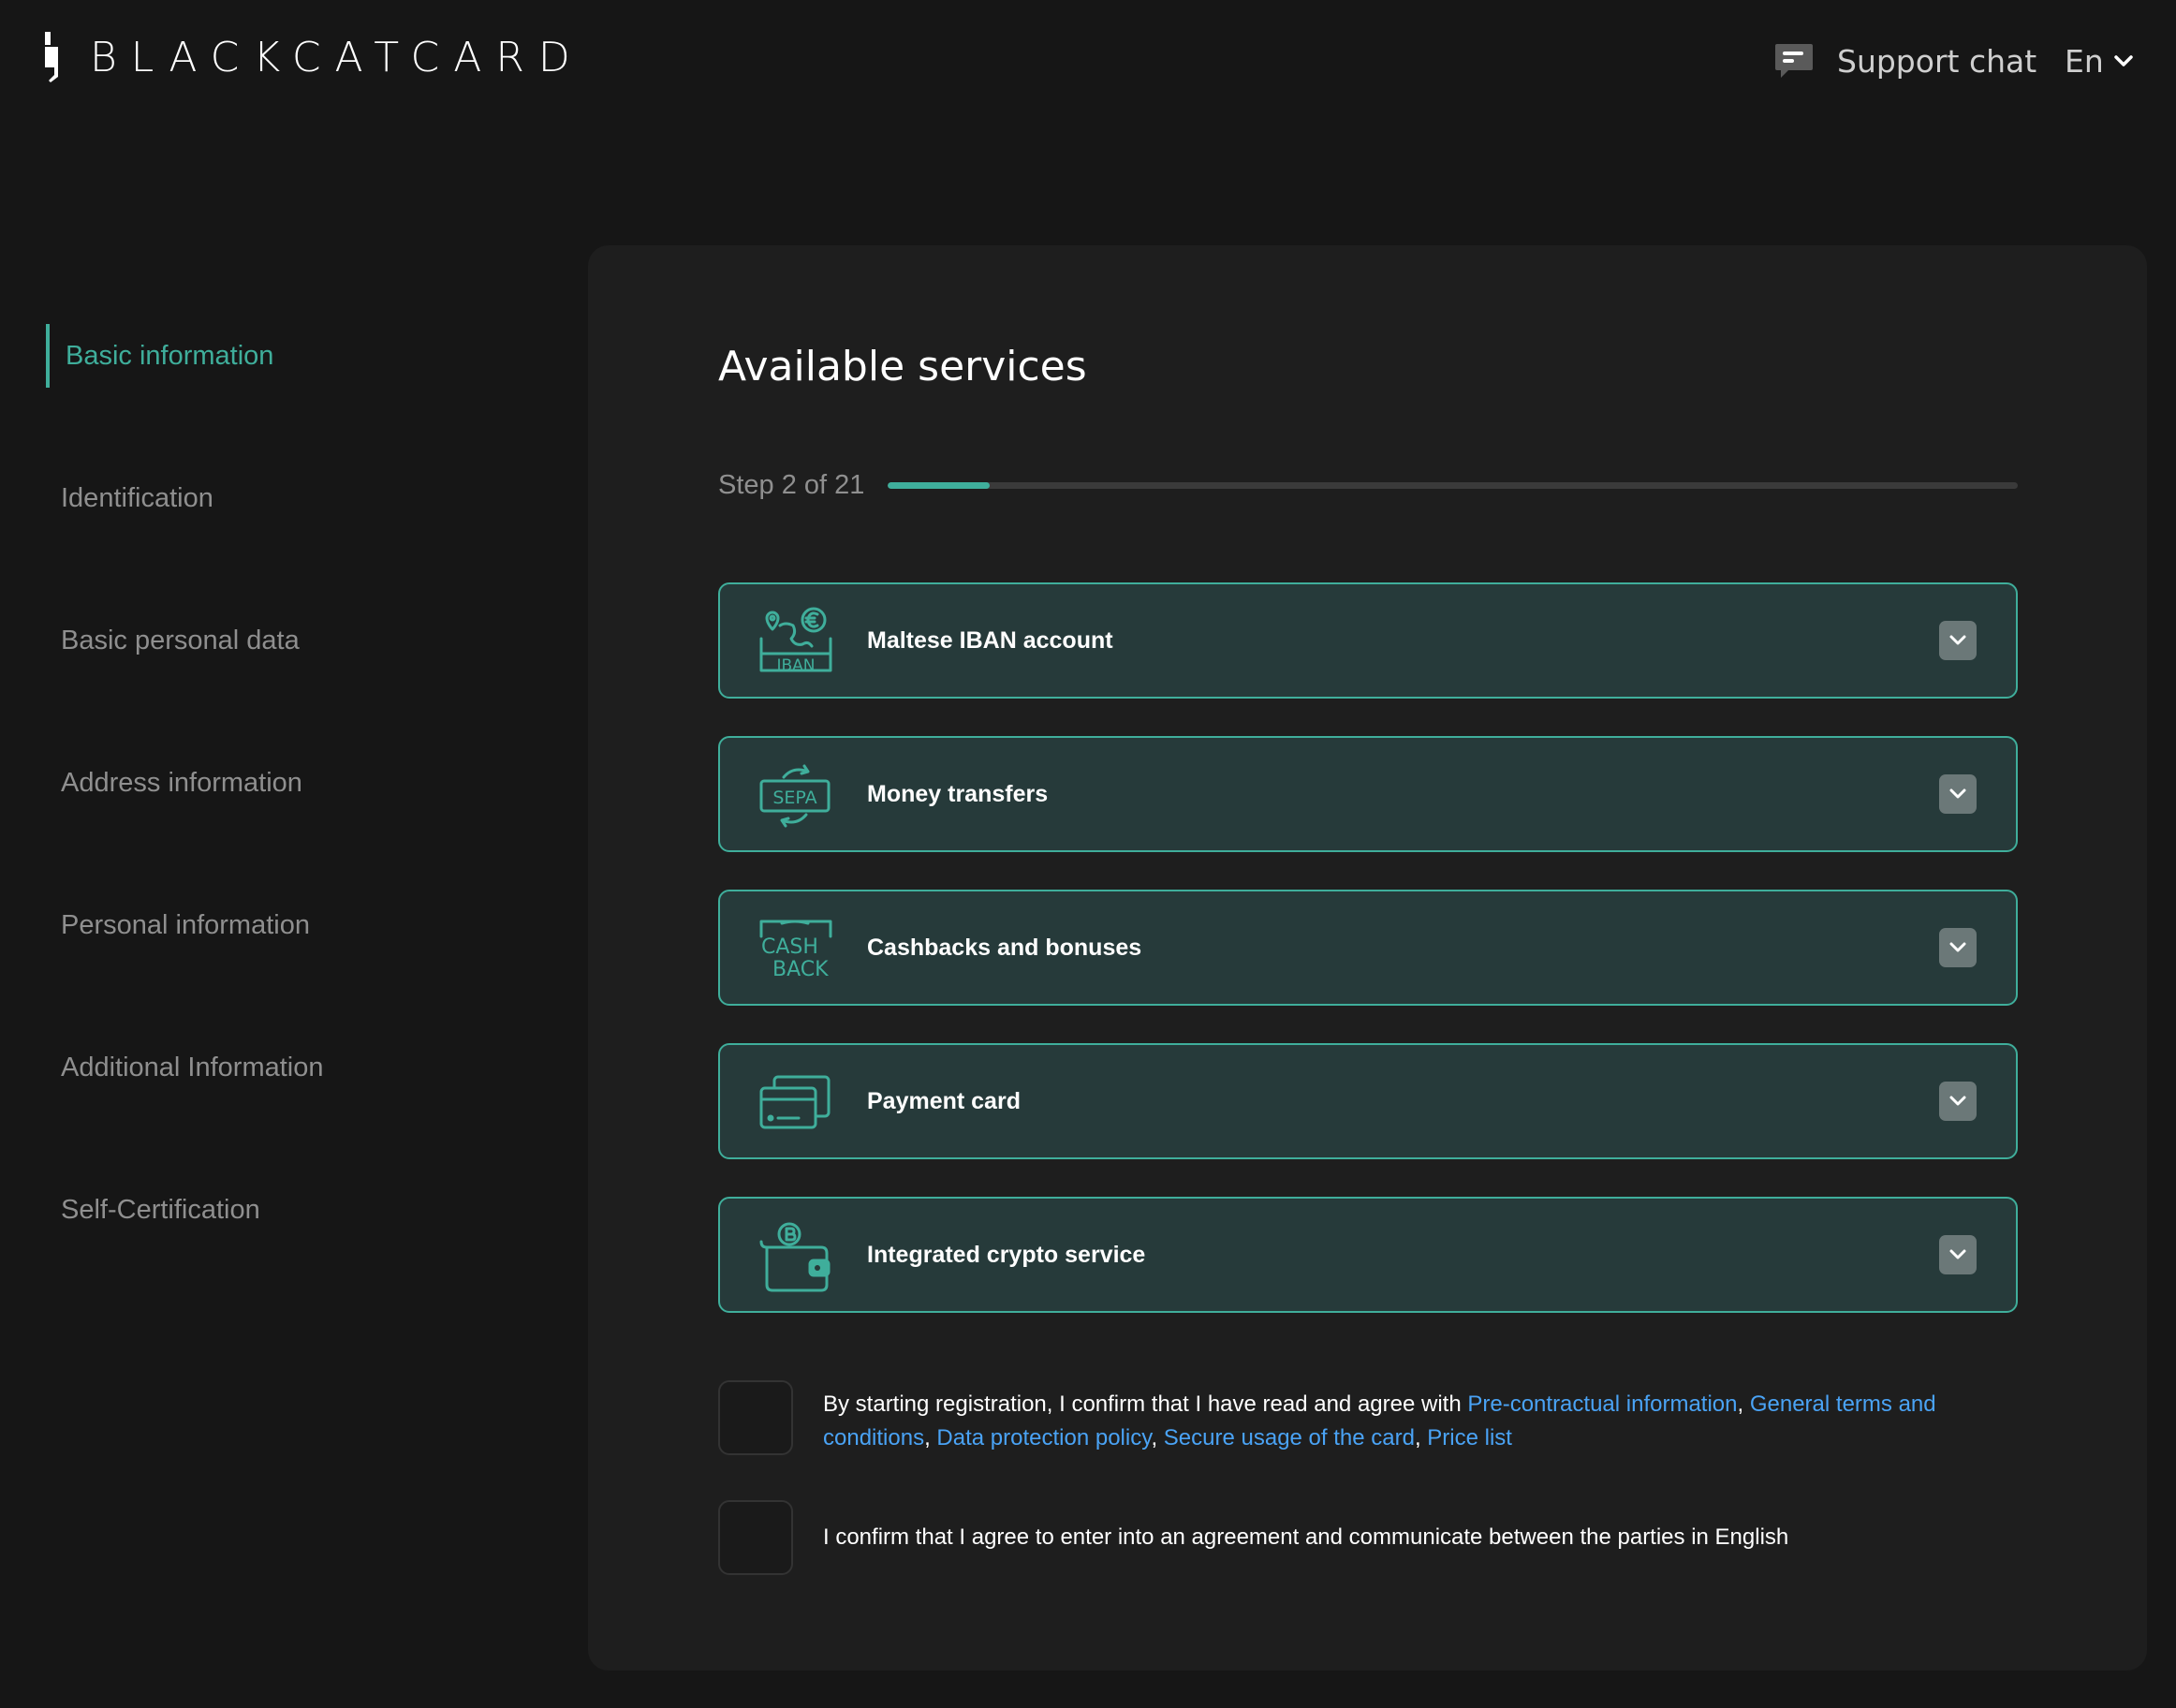  Describe the element at coordinates (958, 793) in the screenshot. I see `service-label: Money transfers` at that location.